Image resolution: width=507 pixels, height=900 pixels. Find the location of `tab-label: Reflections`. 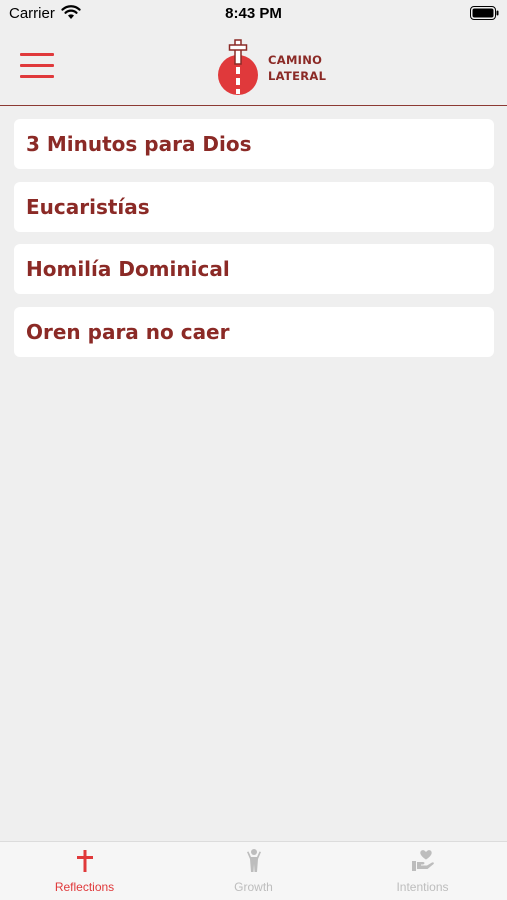

tab-label: Reflections is located at coordinates (84, 887).